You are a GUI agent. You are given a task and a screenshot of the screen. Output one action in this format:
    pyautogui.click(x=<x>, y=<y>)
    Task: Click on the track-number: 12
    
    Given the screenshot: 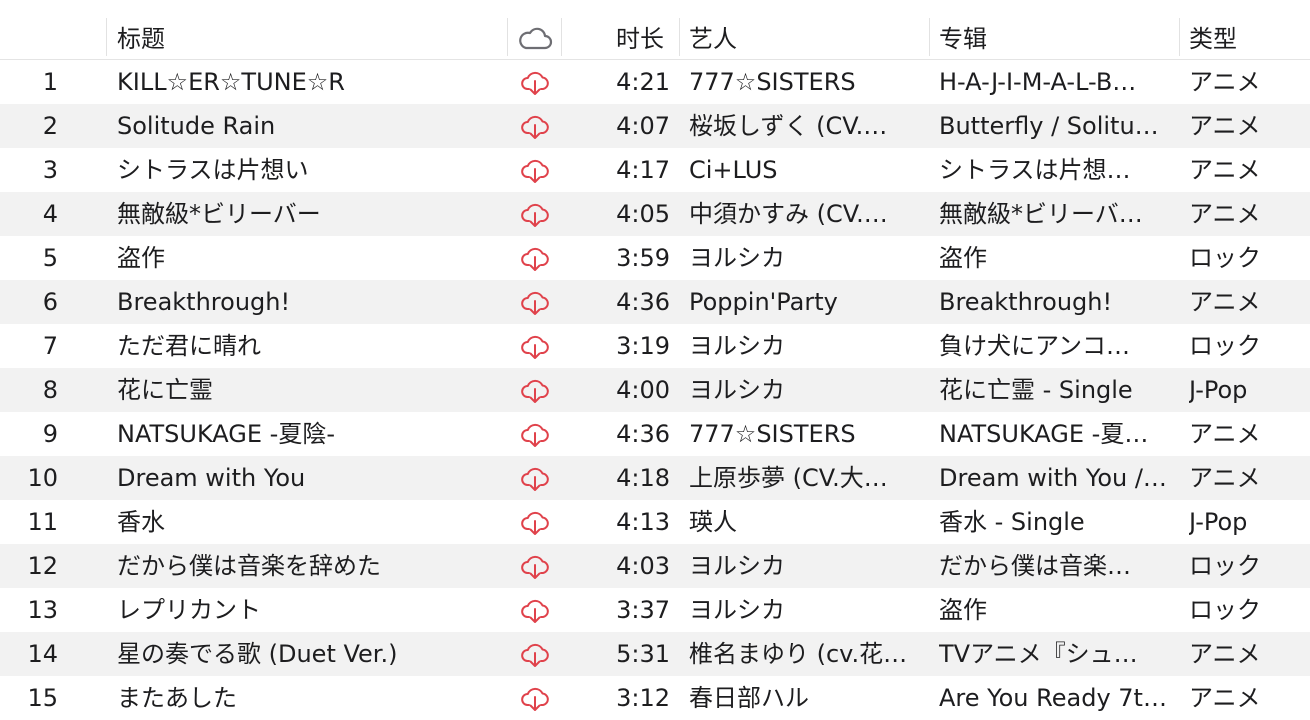 What is the action you would take?
    pyautogui.click(x=42, y=566)
    